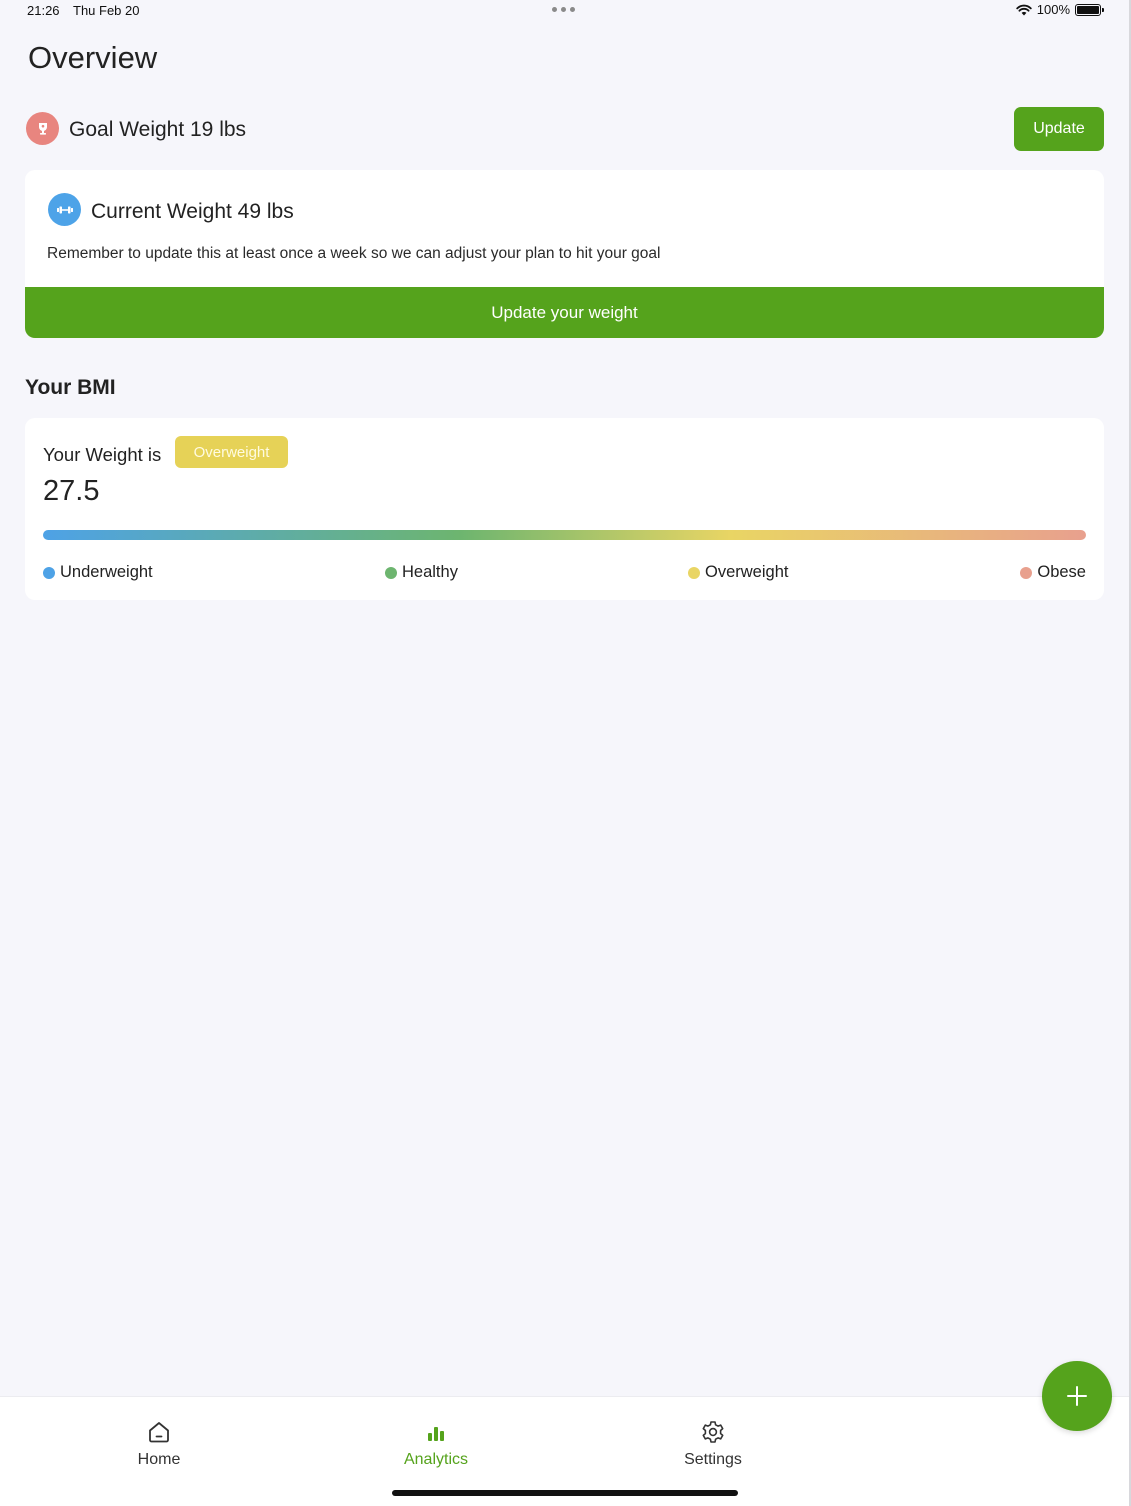  Describe the element at coordinates (436, 1444) in the screenshot. I see `tab-analytics: Analytics` at that location.